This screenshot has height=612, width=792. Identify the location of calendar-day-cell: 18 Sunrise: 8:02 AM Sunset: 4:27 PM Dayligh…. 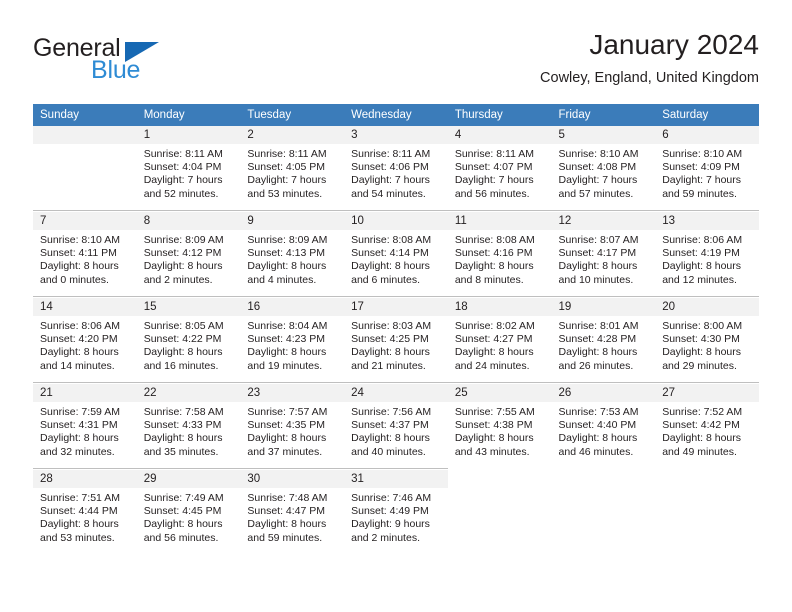
(499, 340).